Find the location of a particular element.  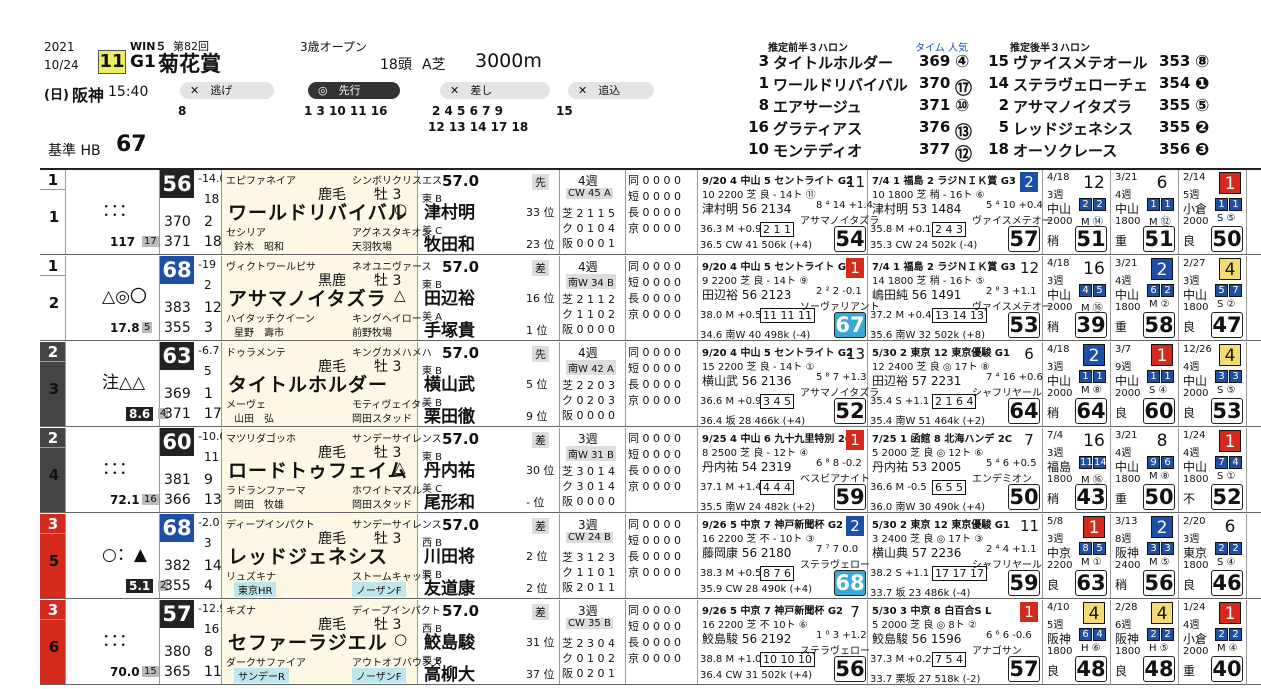

umaban: 1 is located at coordinates (54, 217).